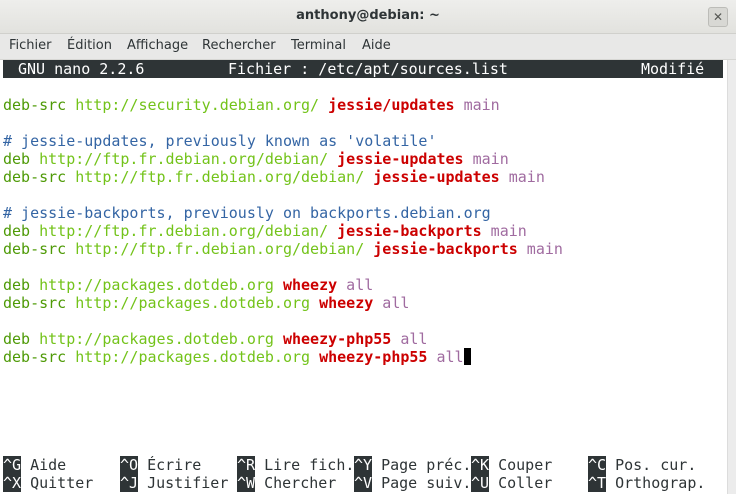 This screenshot has height=494, width=736. I want to click on token-dist: jessie/updates, so click(391, 105).